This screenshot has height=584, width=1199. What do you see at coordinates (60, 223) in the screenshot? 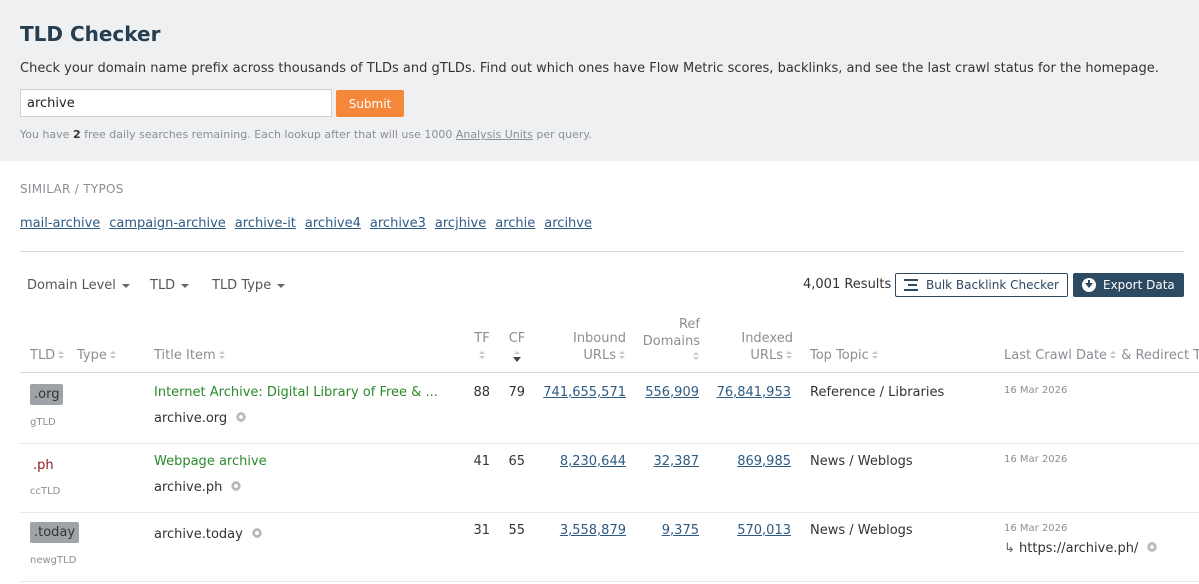
I see `similar-link: mail-archive` at bounding box center [60, 223].